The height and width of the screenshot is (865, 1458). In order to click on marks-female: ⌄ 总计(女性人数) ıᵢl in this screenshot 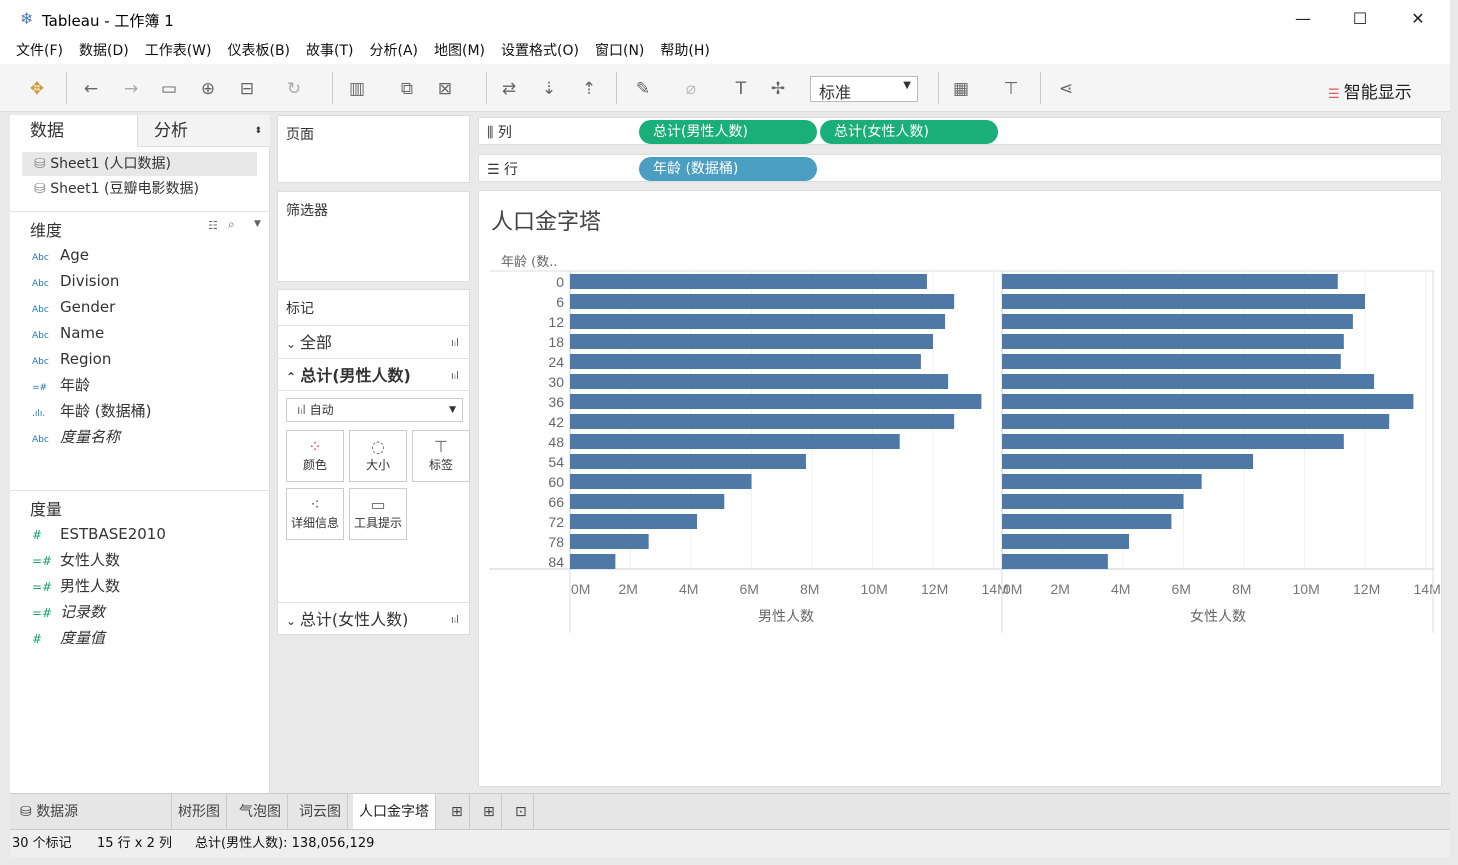, I will do `click(373, 618)`.